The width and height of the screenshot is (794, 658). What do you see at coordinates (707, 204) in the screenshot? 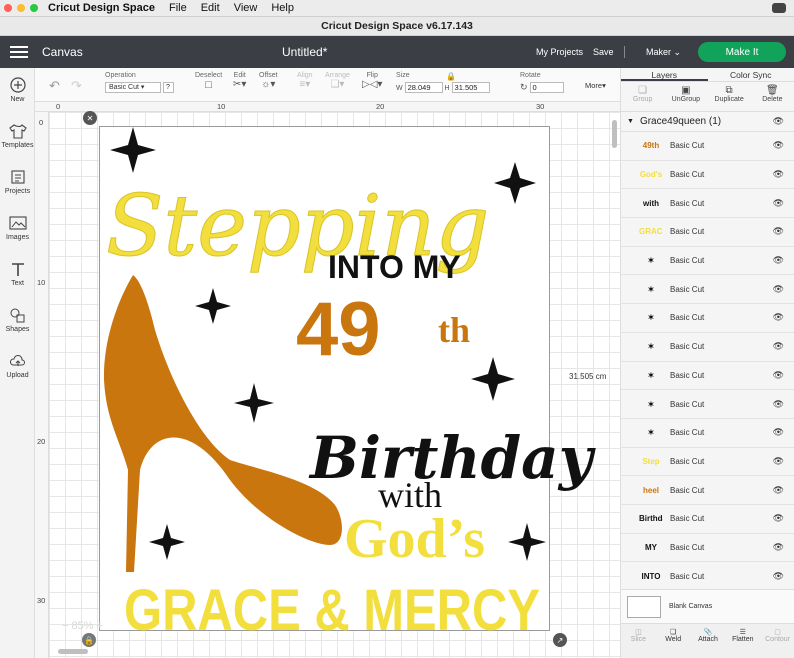
I see `layer-row: with Basic Cut 👁` at bounding box center [707, 204].